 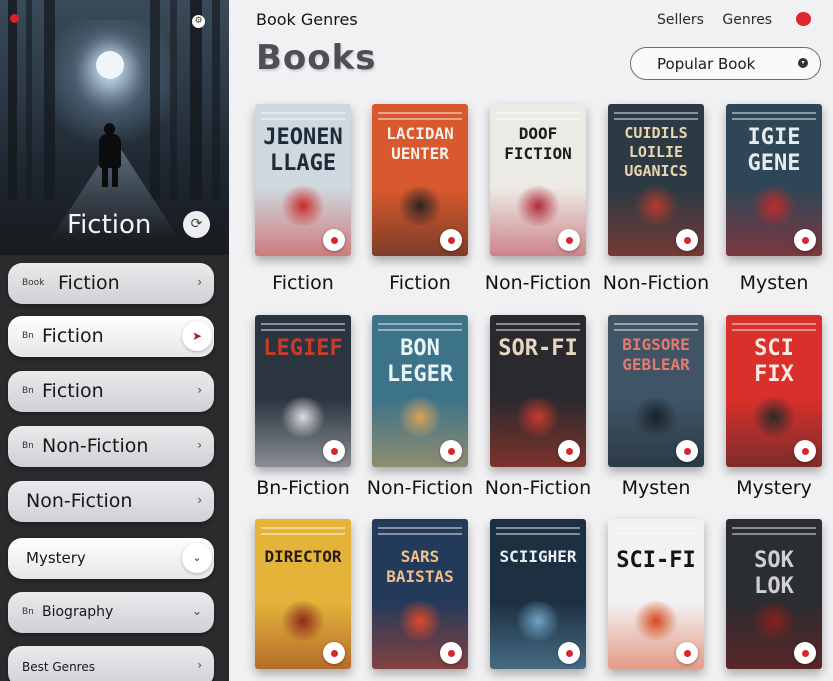 I want to click on refresh-icon: ⟳, so click(x=196, y=224).